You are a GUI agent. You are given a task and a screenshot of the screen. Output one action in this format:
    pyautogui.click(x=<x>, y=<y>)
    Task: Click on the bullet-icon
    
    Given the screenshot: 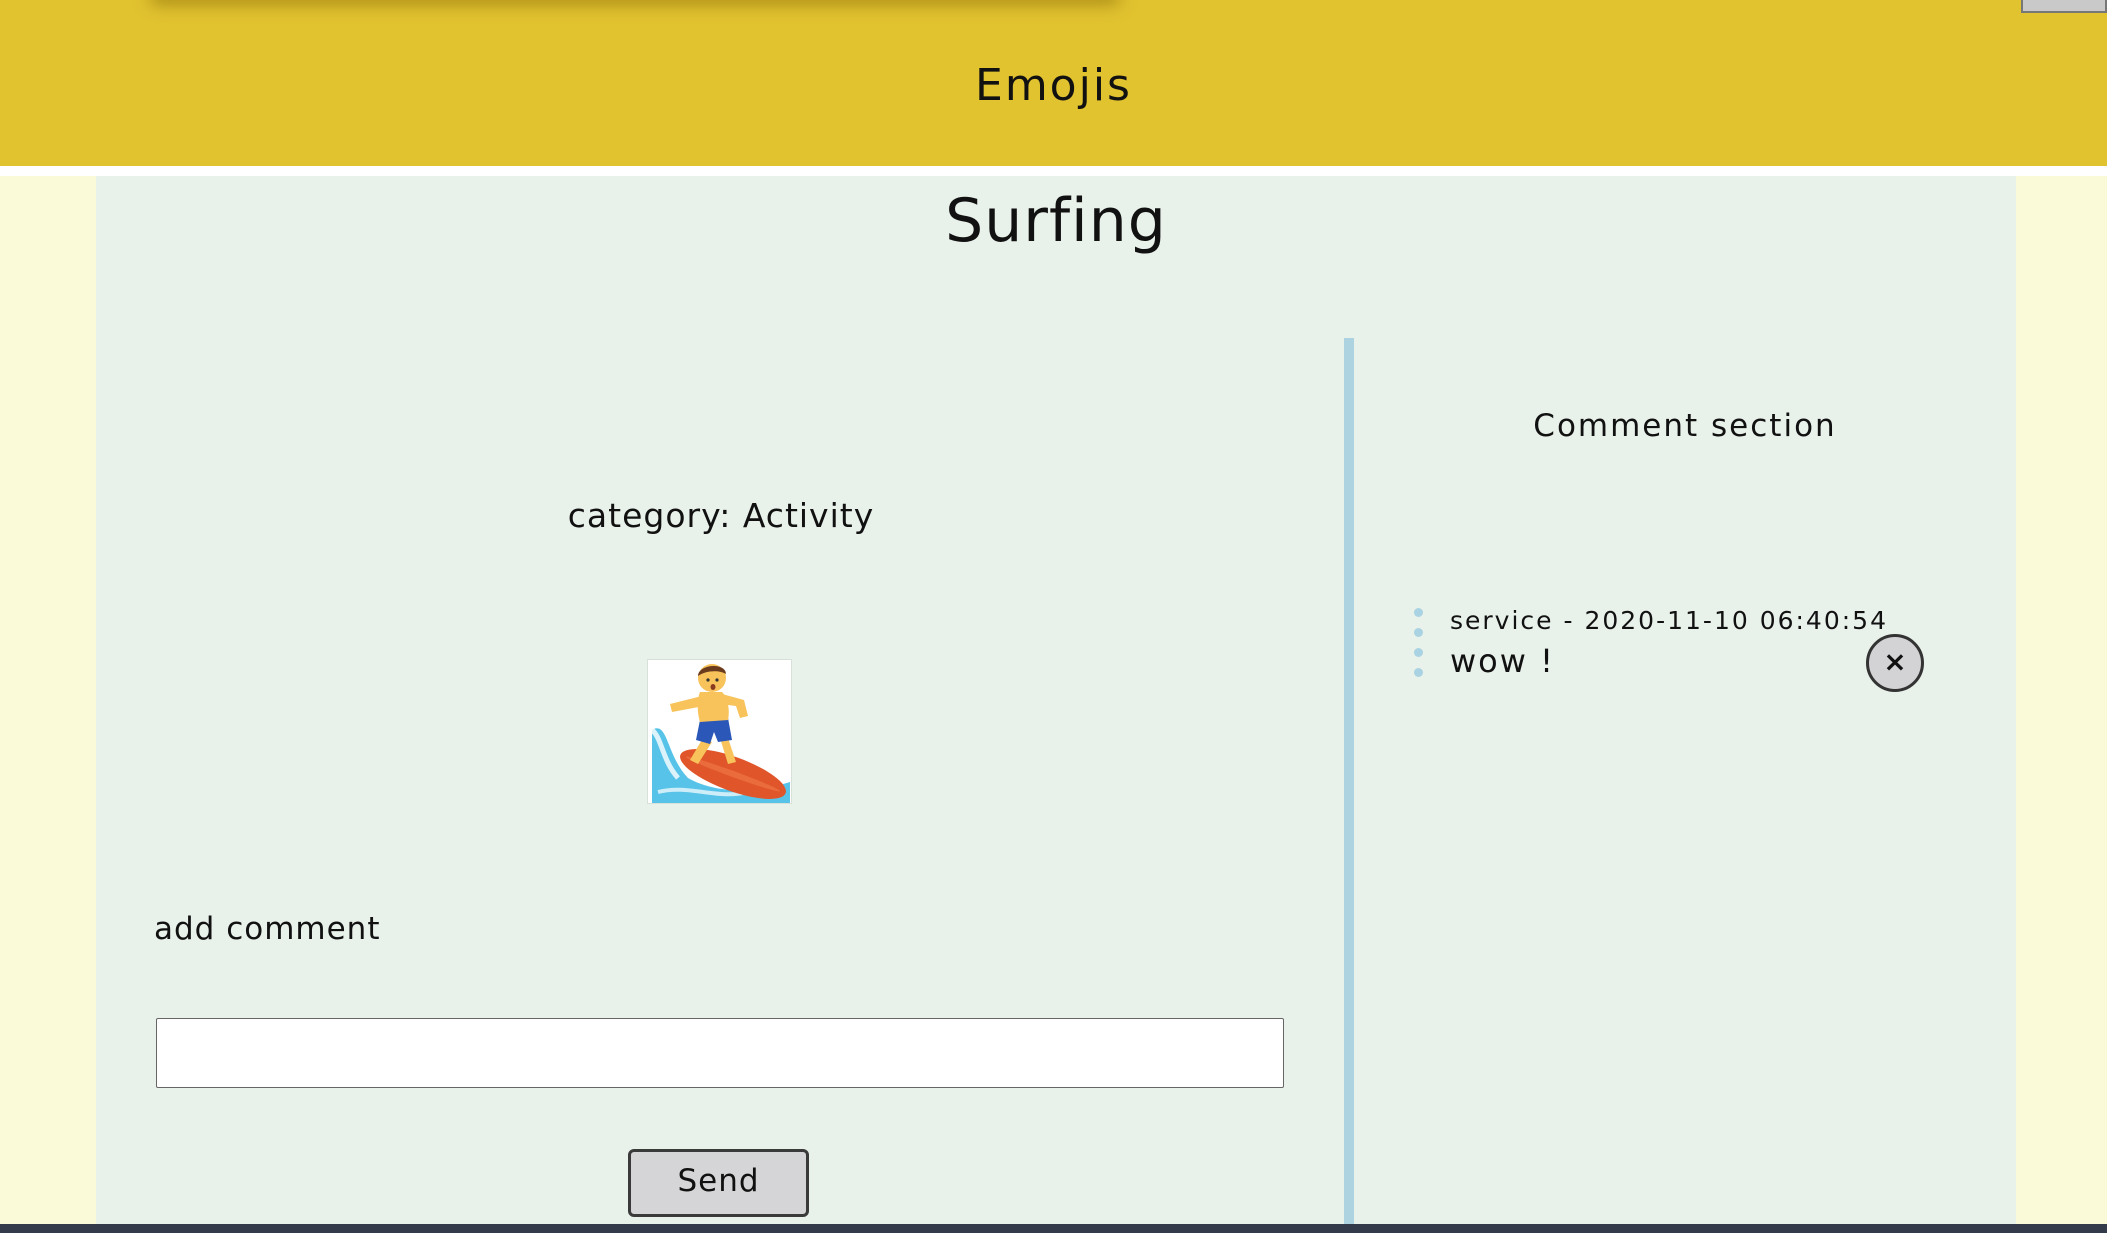 What is the action you would take?
    pyautogui.click(x=1419, y=644)
    